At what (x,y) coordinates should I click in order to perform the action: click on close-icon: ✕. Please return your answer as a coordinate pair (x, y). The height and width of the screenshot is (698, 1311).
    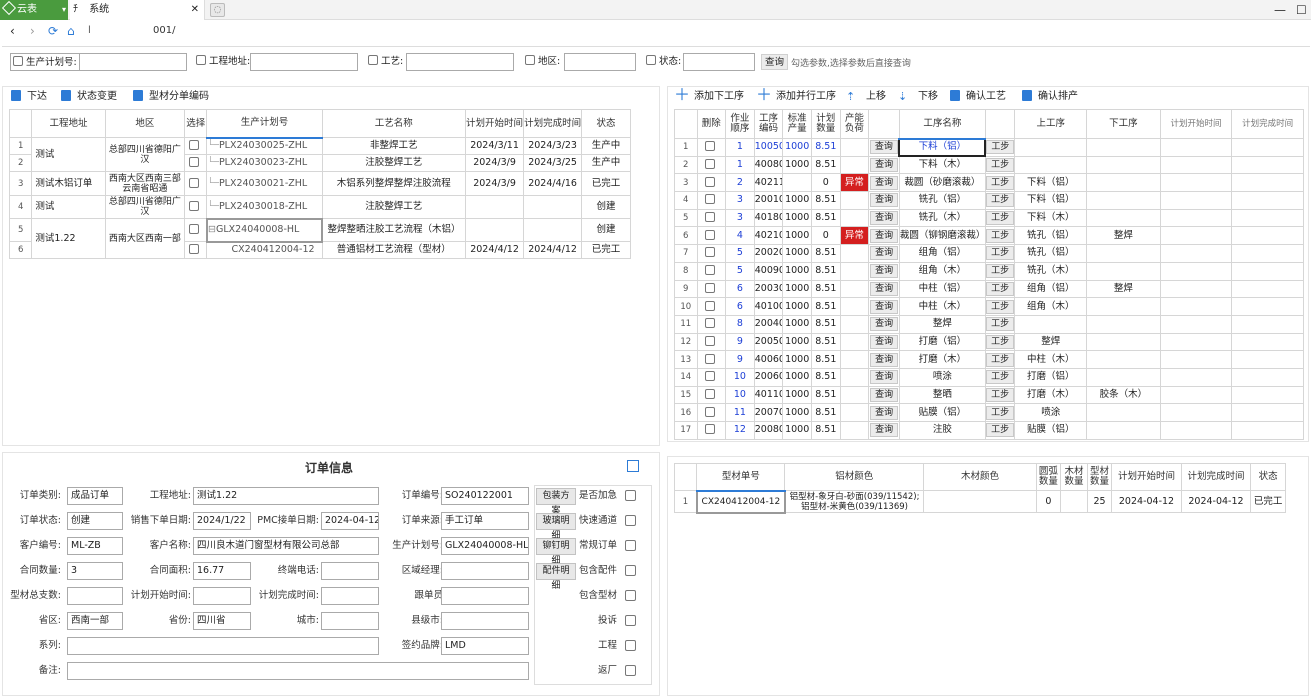
    Looking at the image, I should click on (195, 10).